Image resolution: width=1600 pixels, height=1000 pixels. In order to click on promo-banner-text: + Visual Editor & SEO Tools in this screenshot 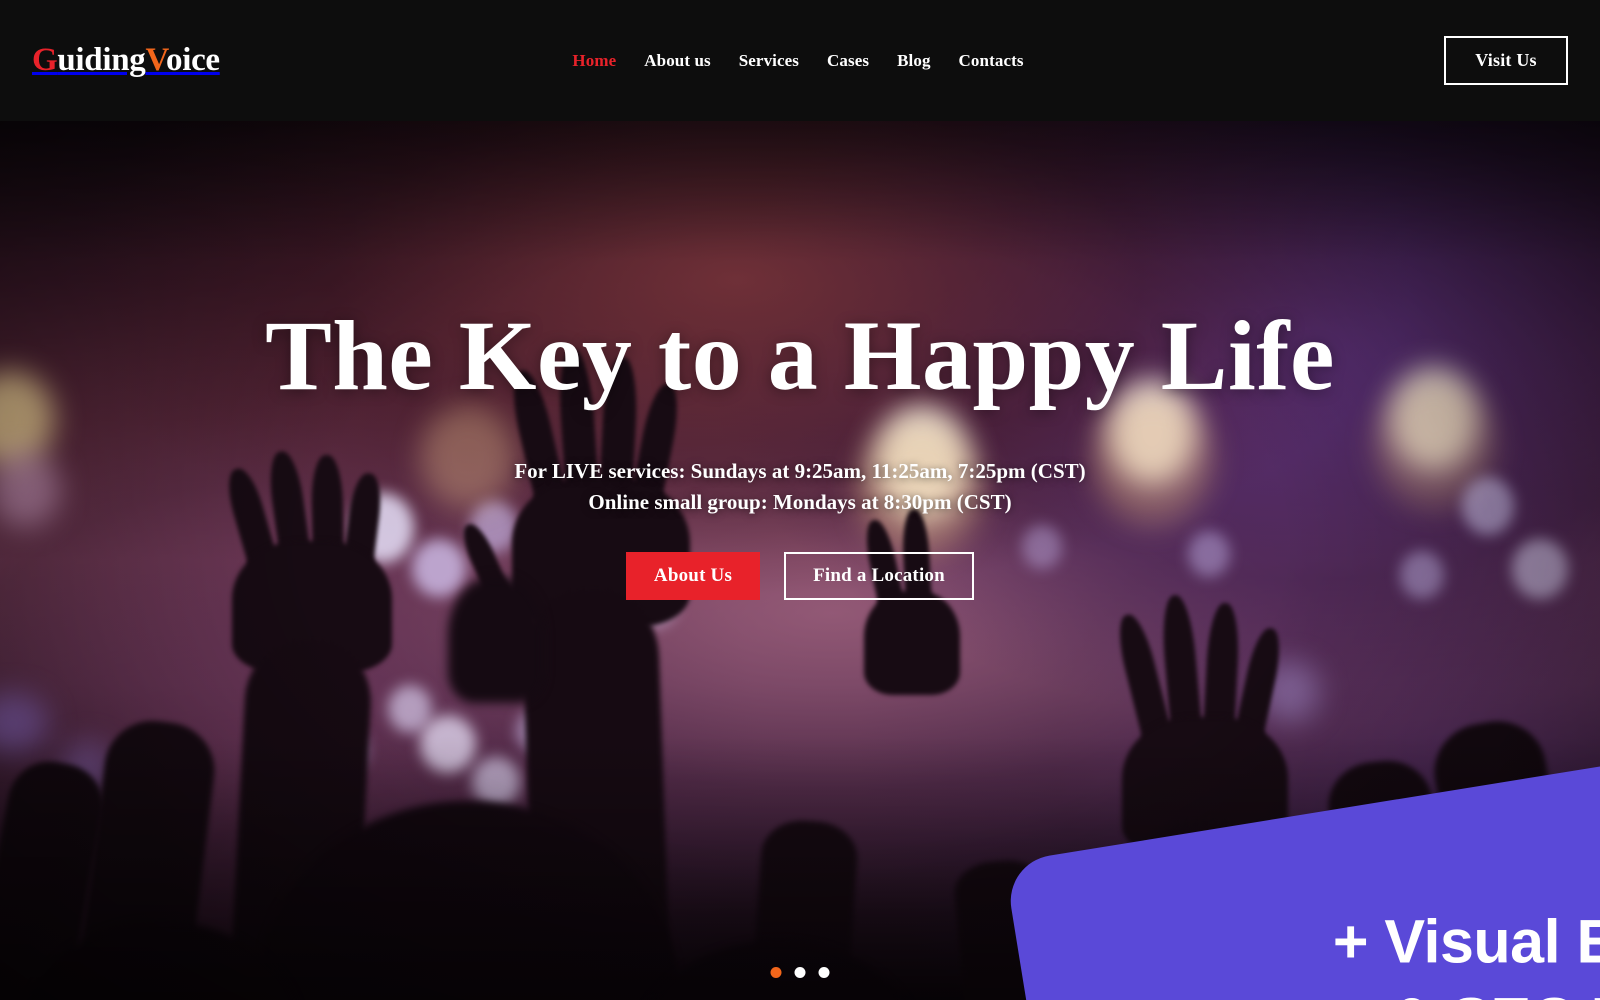, I will do `click(1355, 951)`.